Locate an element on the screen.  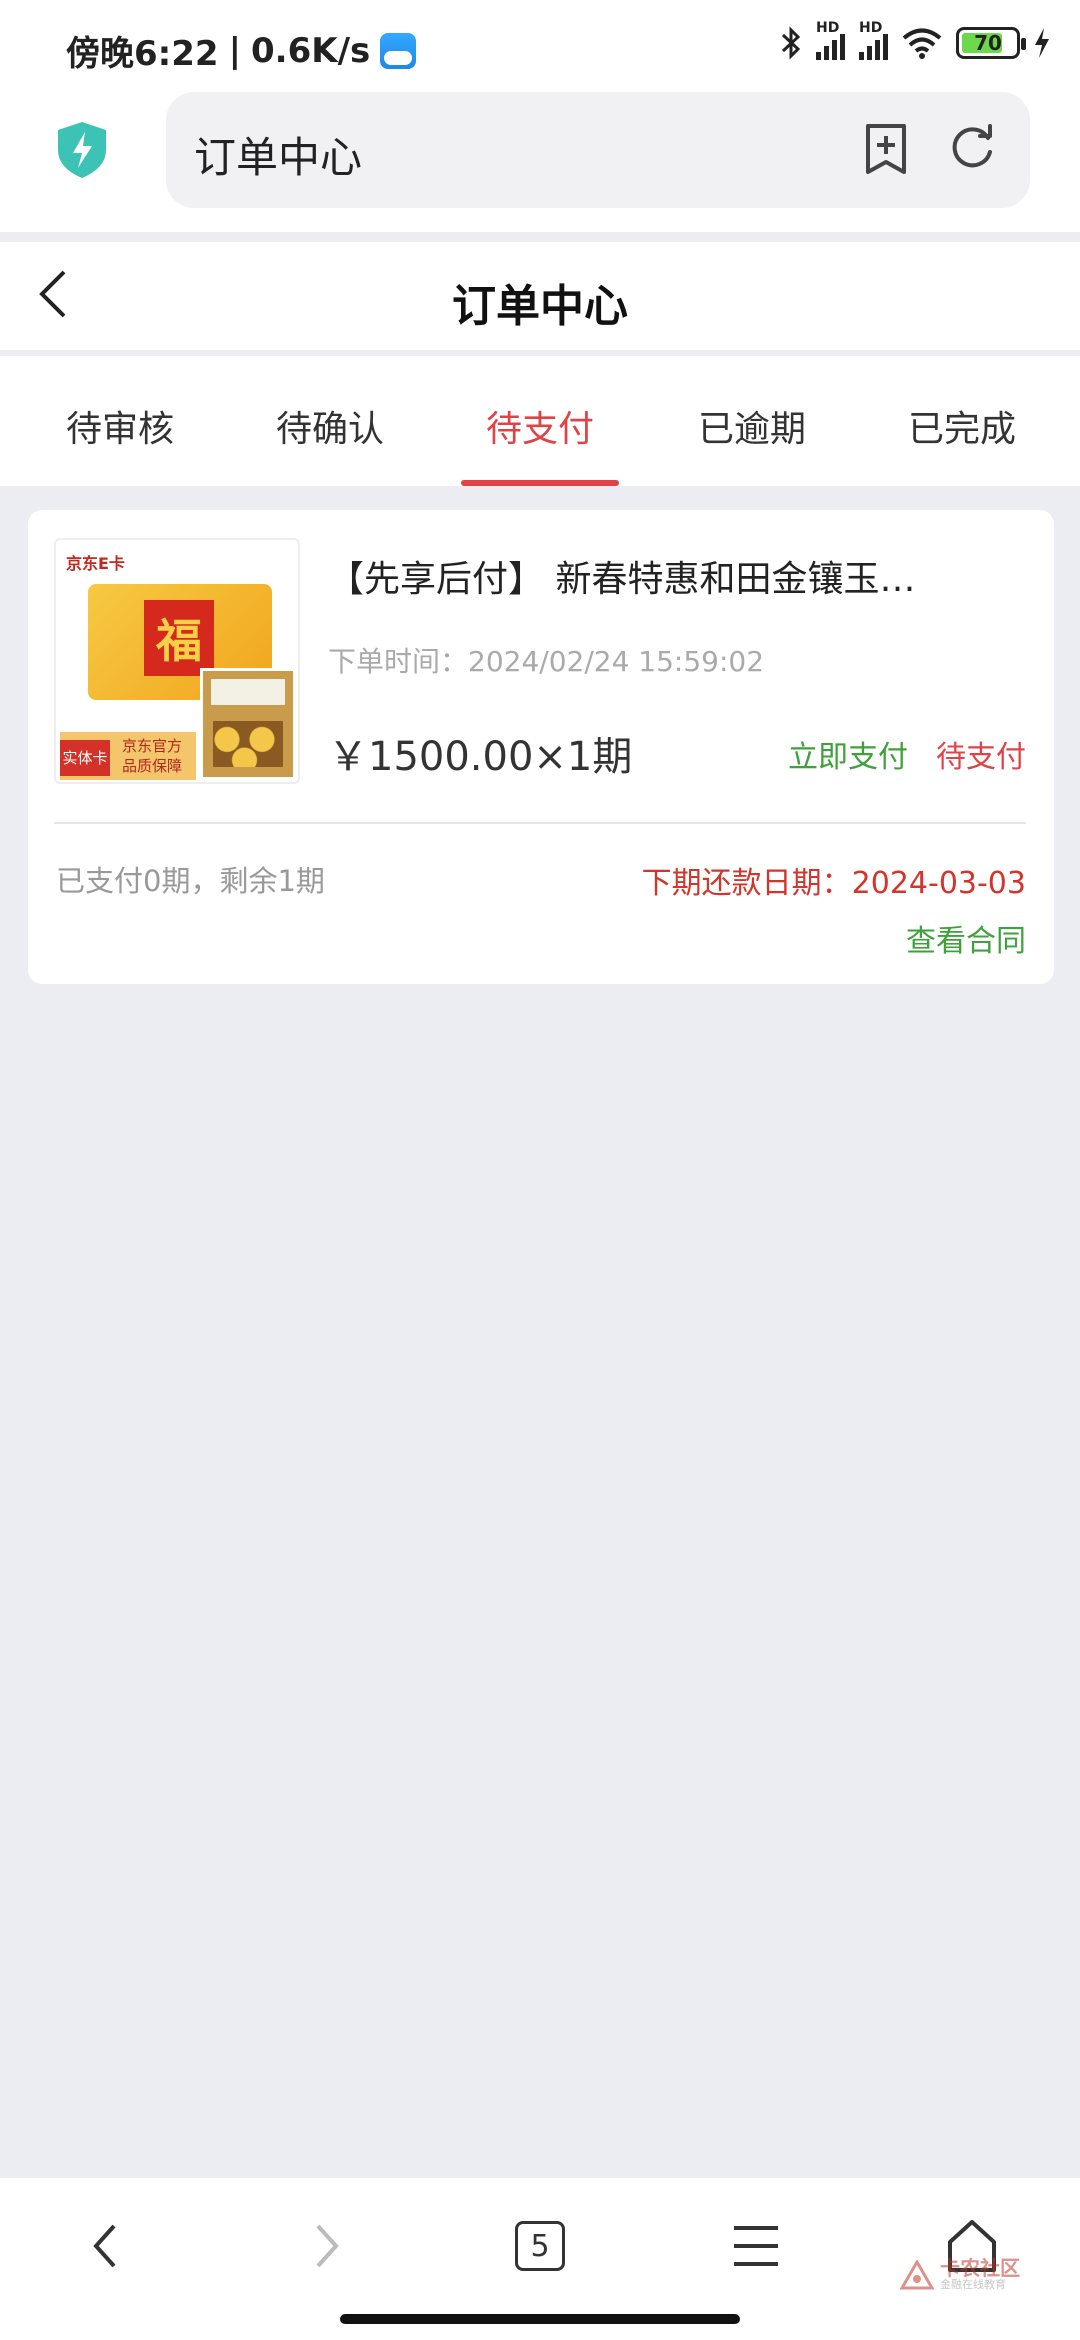
network-label-1: HD is located at coordinates (828, 28).